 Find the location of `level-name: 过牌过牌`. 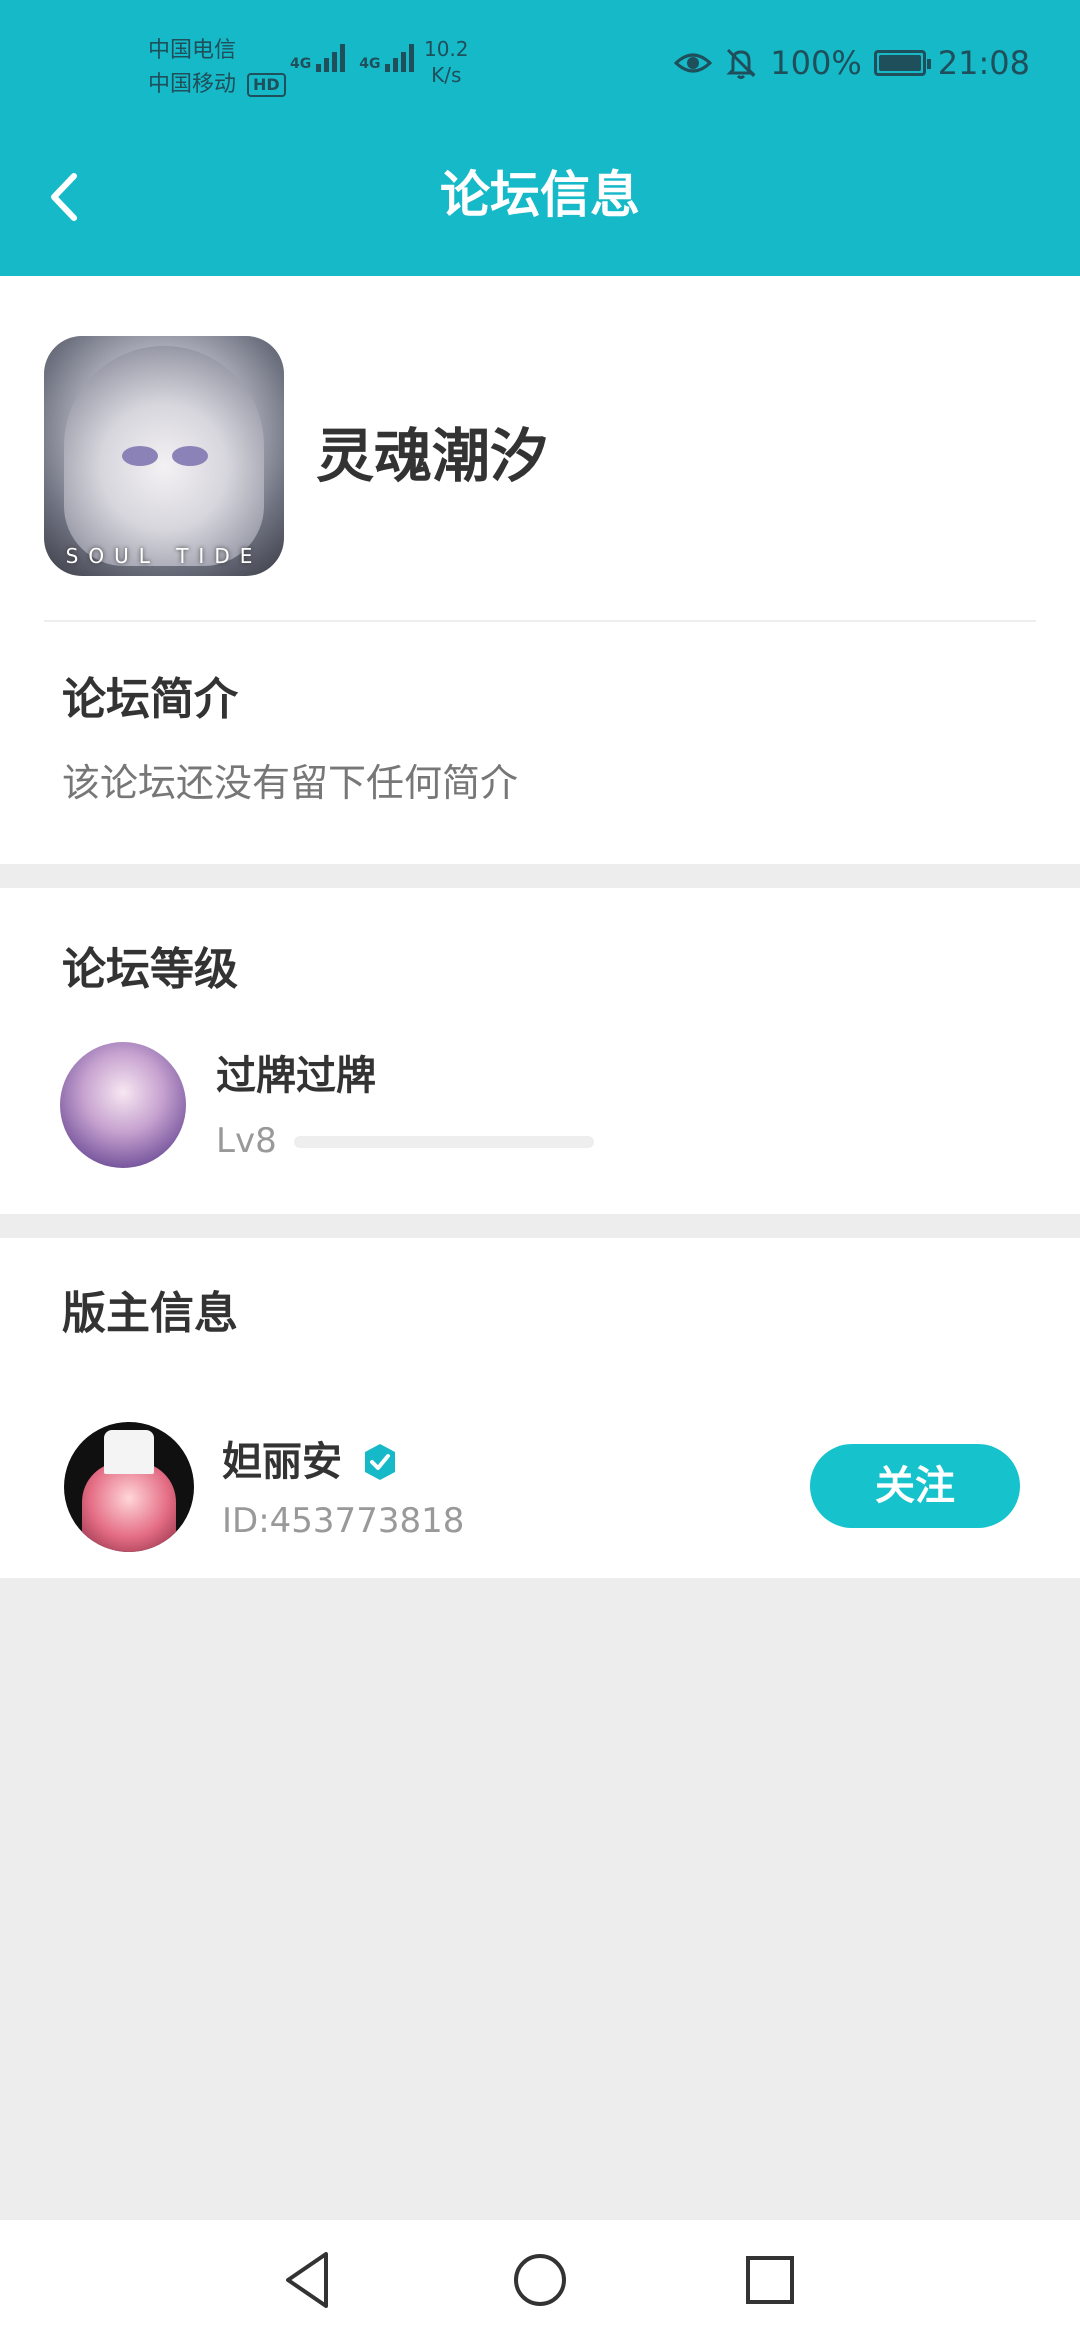

level-name: 过牌过牌 is located at coordinates (296, 1076).